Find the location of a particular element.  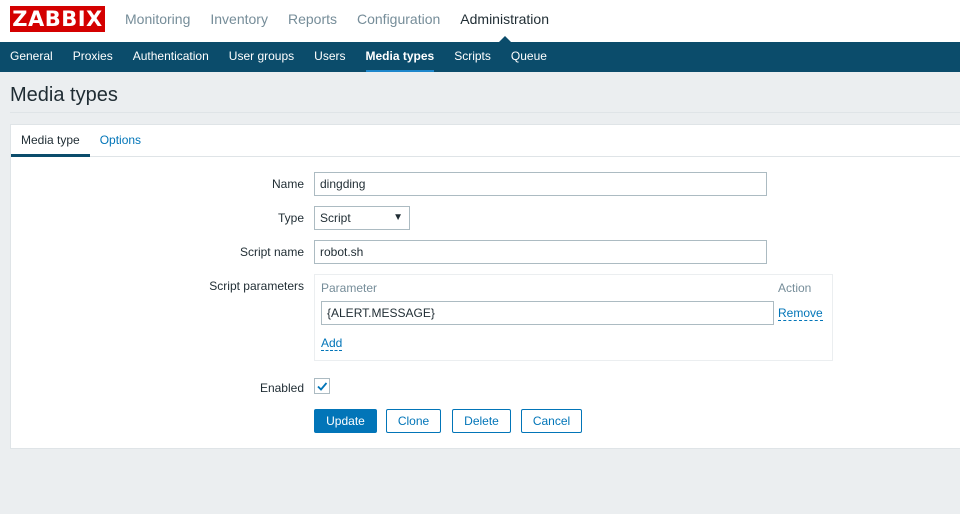

menu-configuration: Configuration is located at coordinates (398, 21).